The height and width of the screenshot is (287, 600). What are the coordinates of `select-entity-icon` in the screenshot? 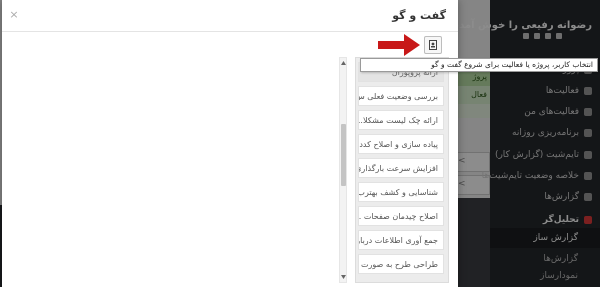 It's located at (433, 45).